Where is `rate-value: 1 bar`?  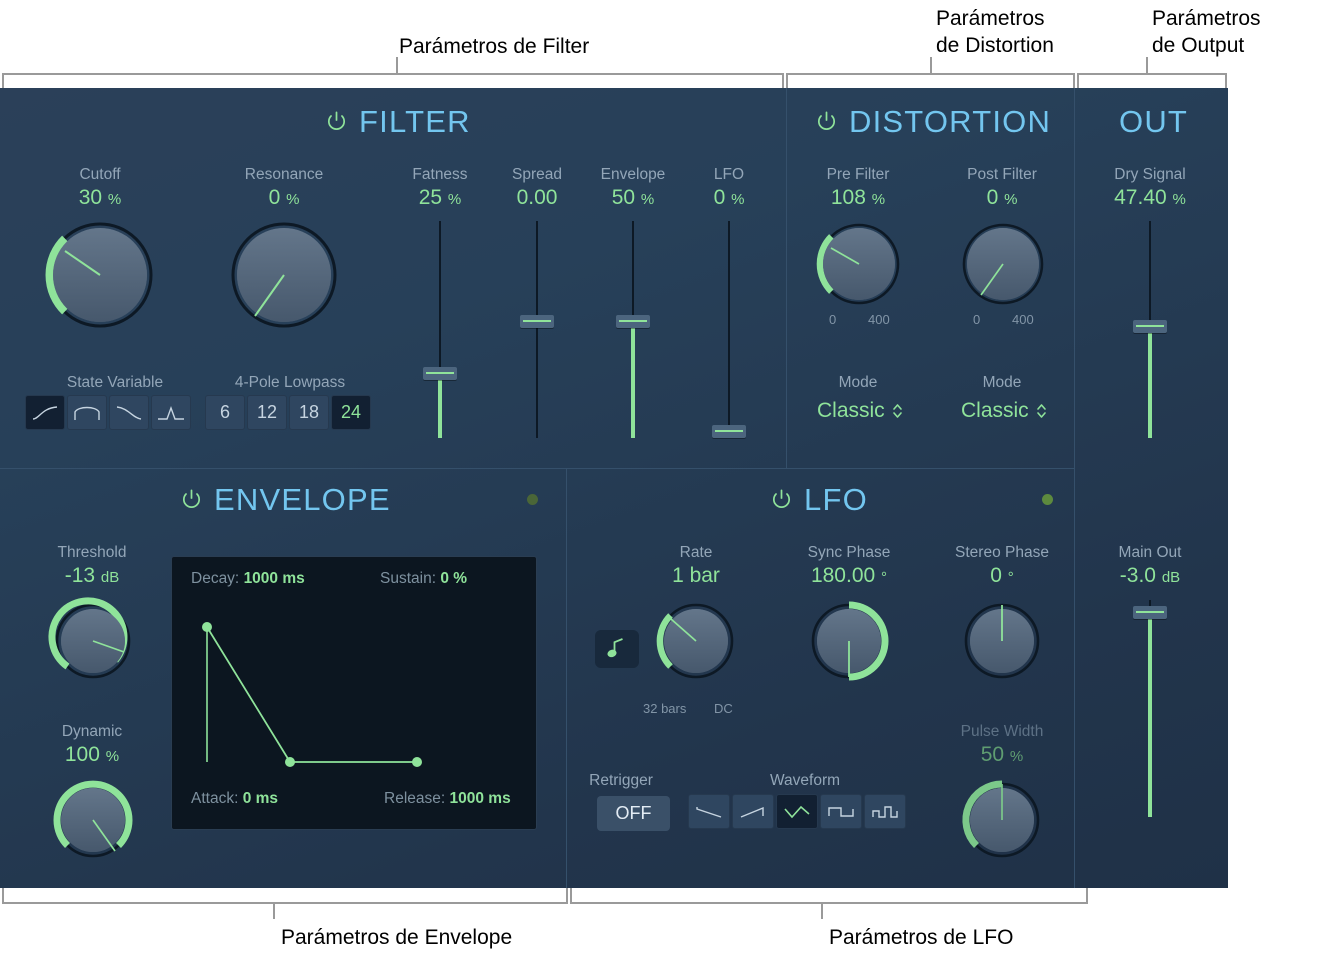 rate-value: 1 bar is located at coordinates (696, 575).